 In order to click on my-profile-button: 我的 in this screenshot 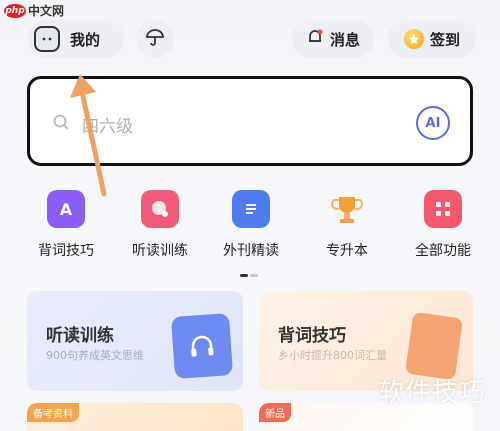, I will do `click(76, 39)`.